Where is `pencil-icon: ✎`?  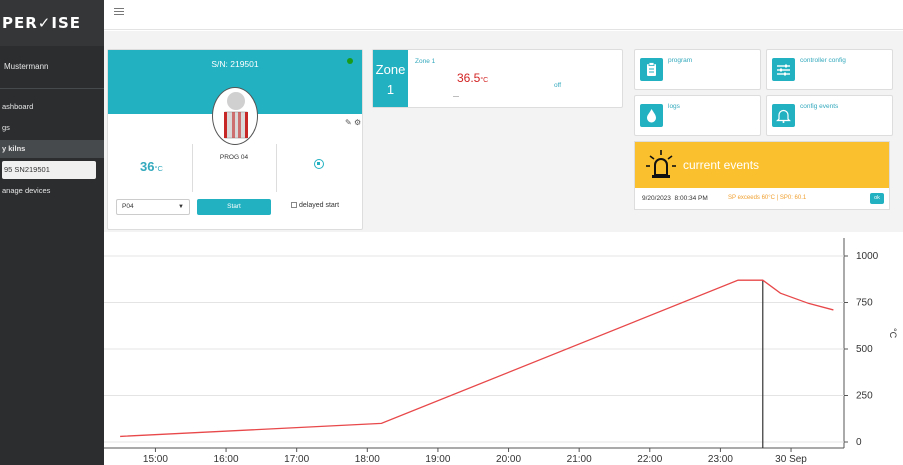 pencil-icon: ✎ is located at coordinates (348, 122).